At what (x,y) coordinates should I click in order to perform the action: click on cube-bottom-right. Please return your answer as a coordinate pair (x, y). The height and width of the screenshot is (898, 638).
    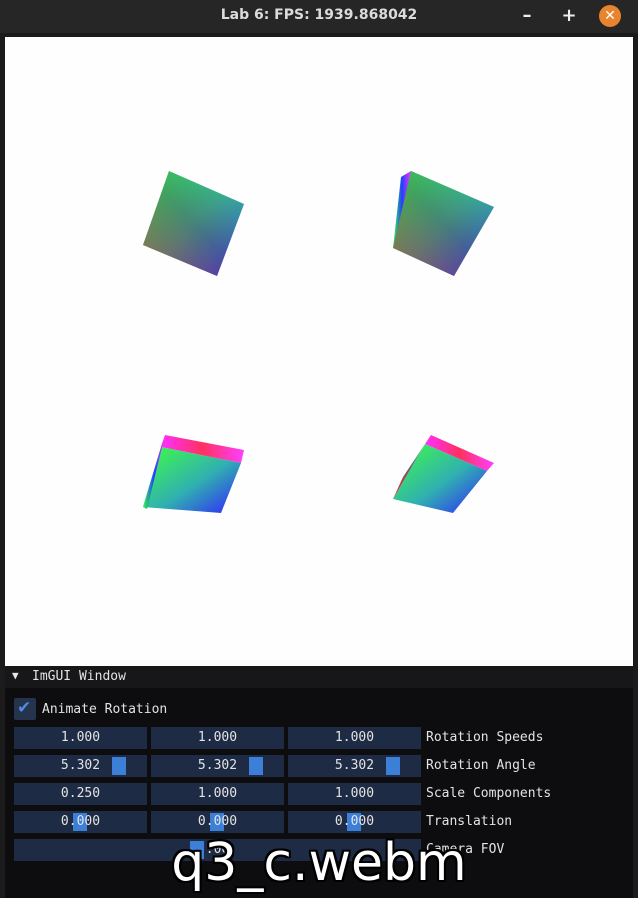
    Looking at the image, I should click on (443, 474).